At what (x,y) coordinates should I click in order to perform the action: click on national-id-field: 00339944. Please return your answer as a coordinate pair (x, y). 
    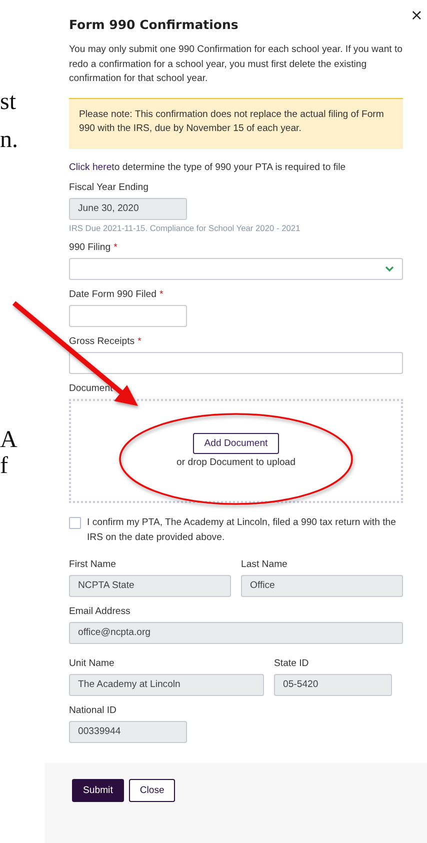
    Looking at the image, I should click on (128, 731).